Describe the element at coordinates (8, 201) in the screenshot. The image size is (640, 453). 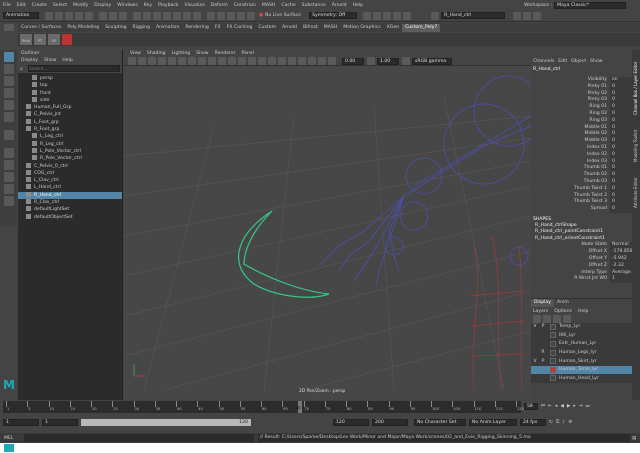
I see `graph-layout-icon` at that location.